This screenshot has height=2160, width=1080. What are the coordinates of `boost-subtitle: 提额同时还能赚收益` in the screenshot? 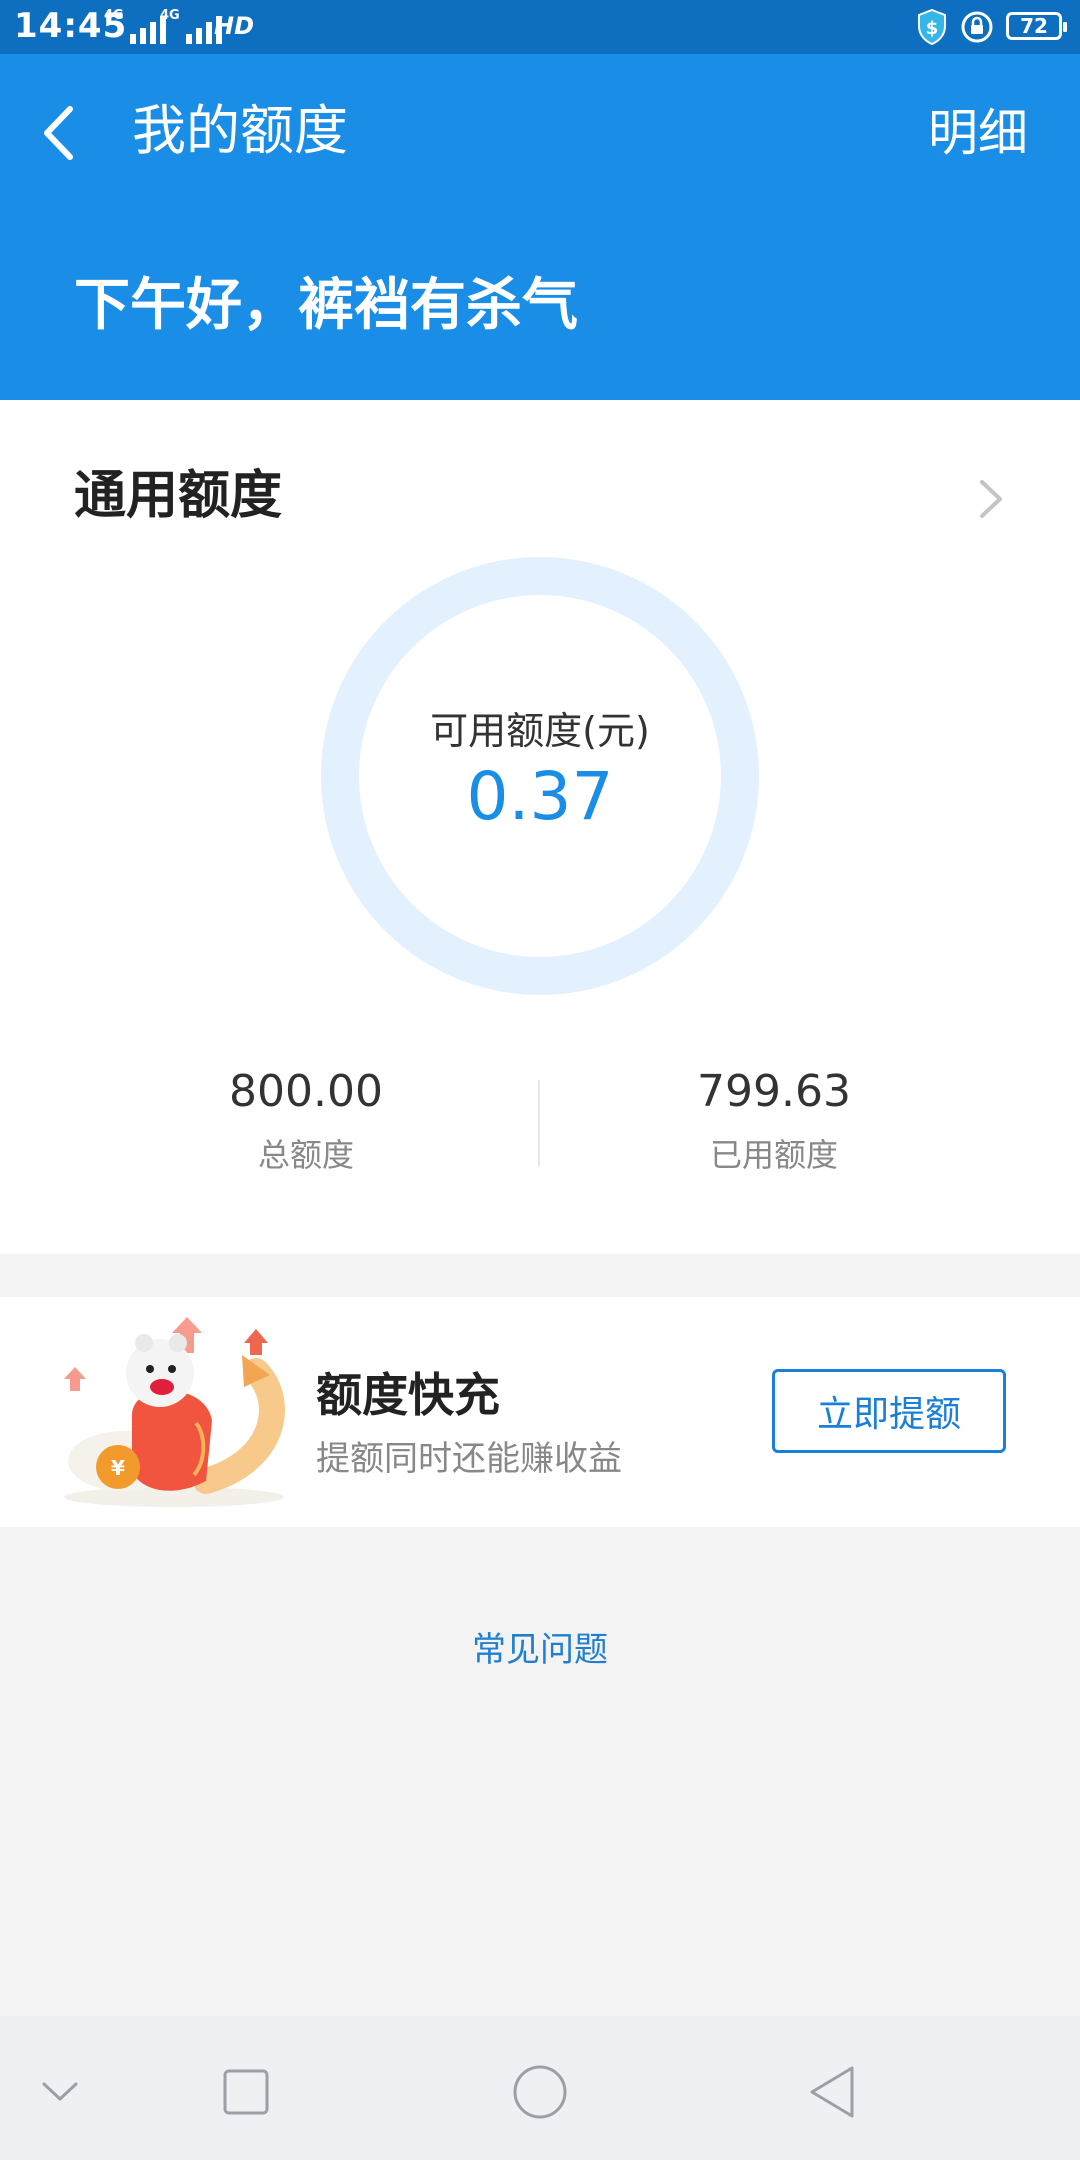 It's located at (469, 1459).